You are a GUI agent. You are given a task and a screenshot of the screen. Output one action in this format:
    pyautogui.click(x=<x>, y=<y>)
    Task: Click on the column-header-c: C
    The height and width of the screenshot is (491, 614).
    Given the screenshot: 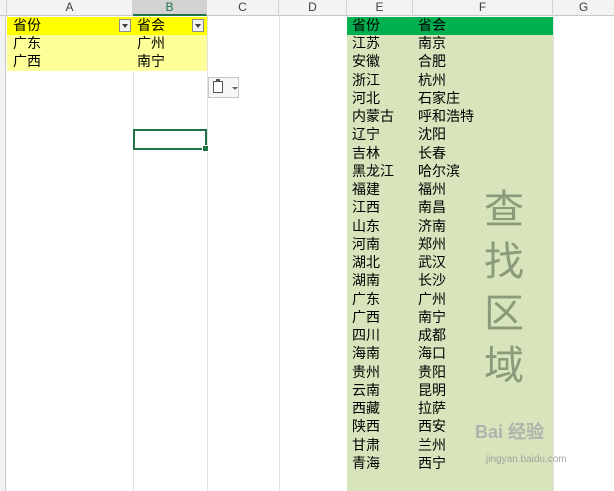 What is the action you would take?
    pyautogui.click(x=243, y=8)
    